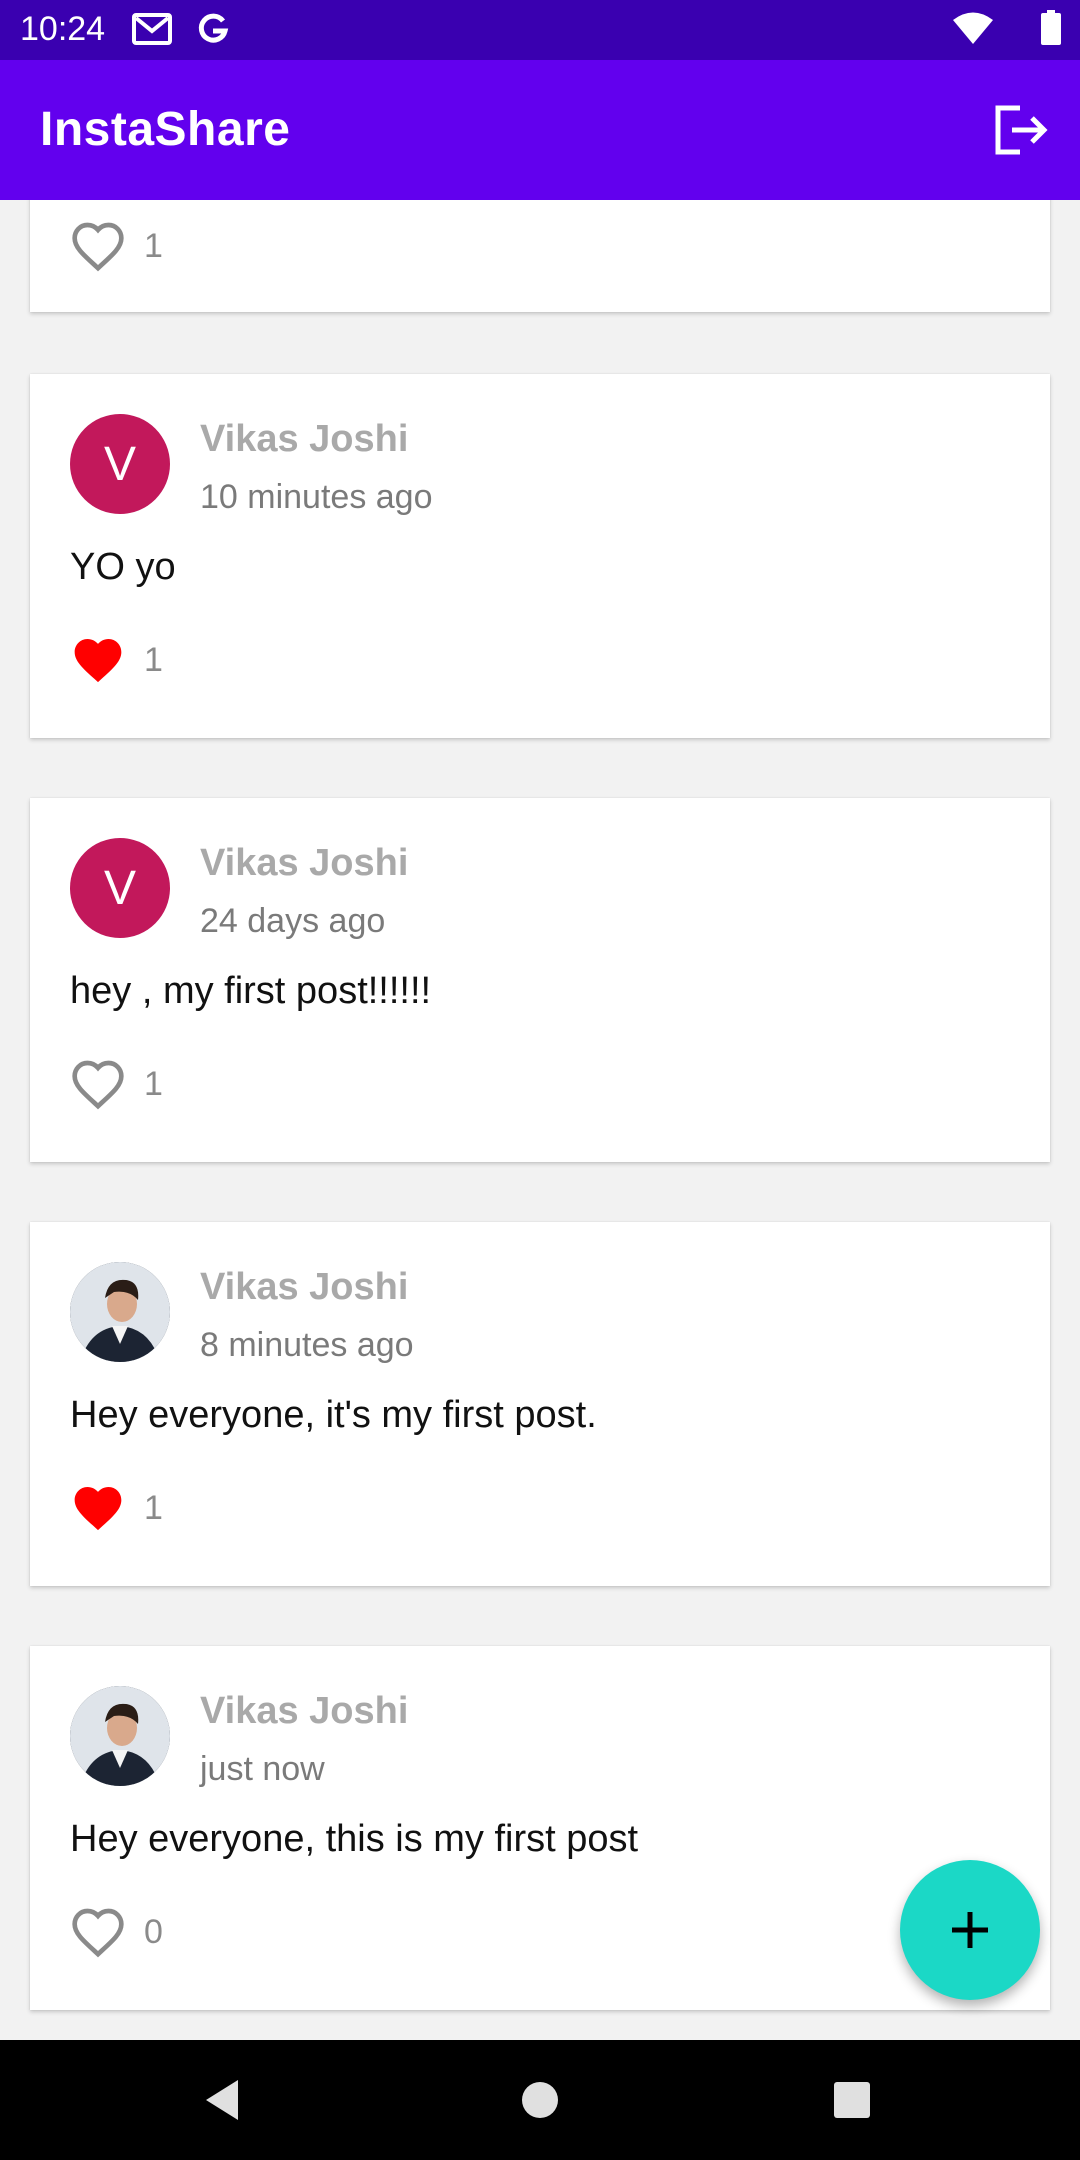 This screenshot has height=2160, width=1080. What do you see at coordinates (123, 567) in the screenshot?
I see `post-text: YO yo` at bounding box center [123, 567].